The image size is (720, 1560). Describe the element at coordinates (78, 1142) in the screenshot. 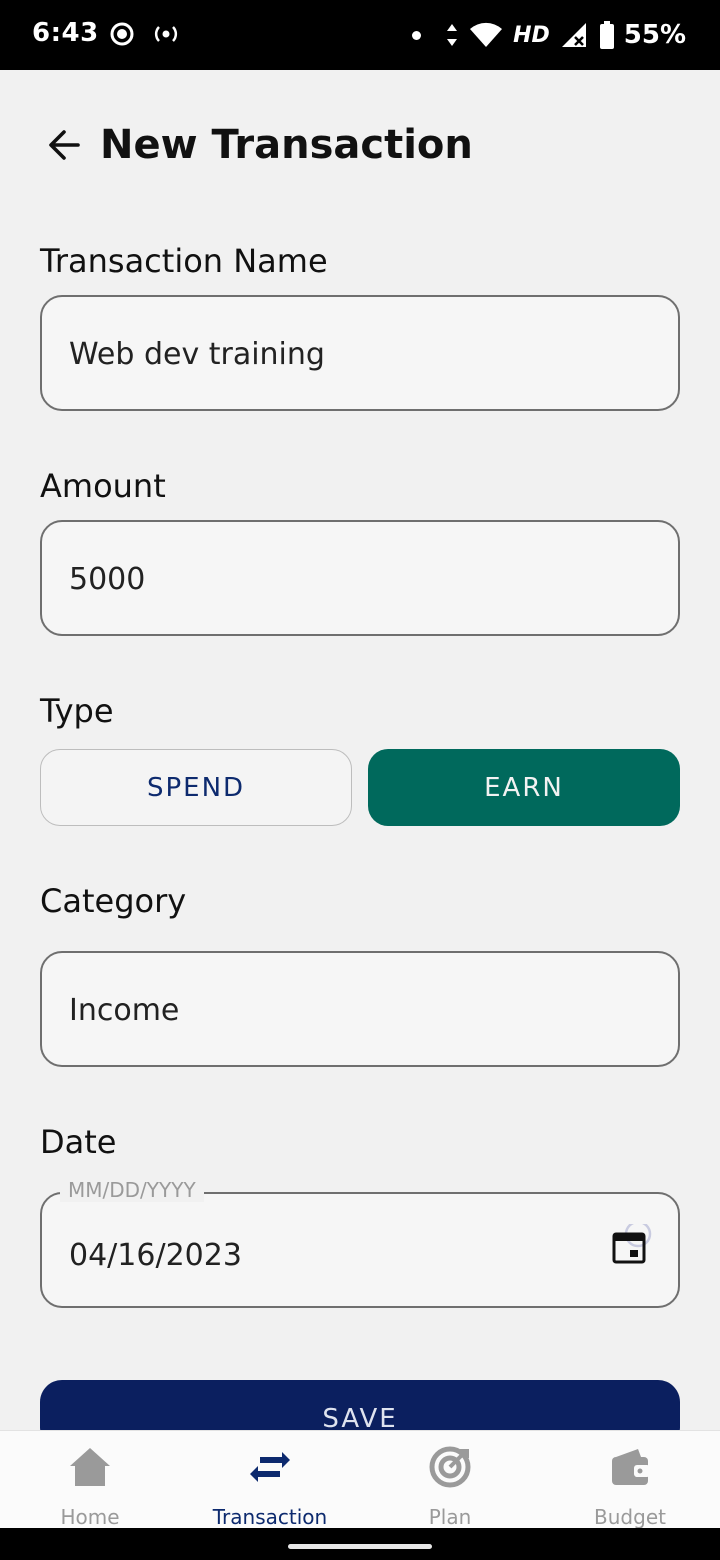

I see `date-label: Date` at that location.